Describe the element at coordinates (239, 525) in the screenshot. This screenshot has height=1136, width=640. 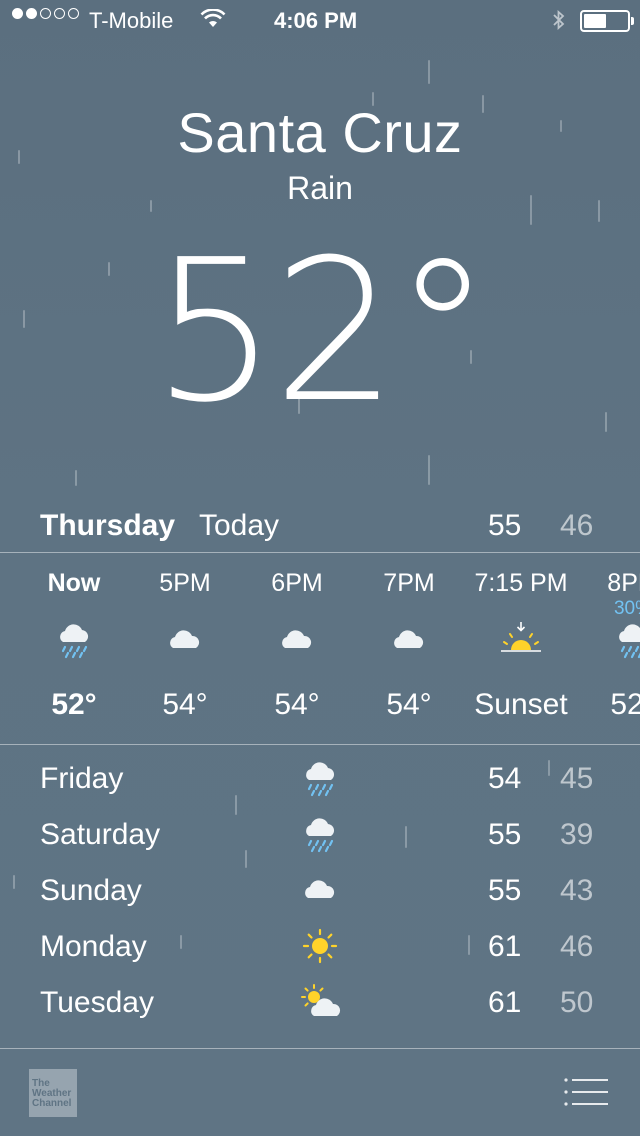
I see `today-label: Today` at that location.